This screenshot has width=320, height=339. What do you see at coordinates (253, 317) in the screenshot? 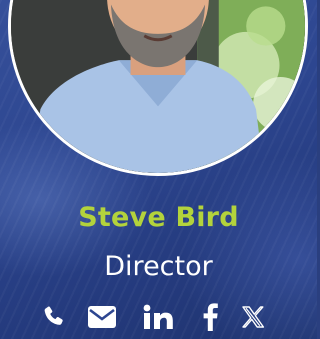
I see `x-twitter-icon` at bounding box center [253, 317].